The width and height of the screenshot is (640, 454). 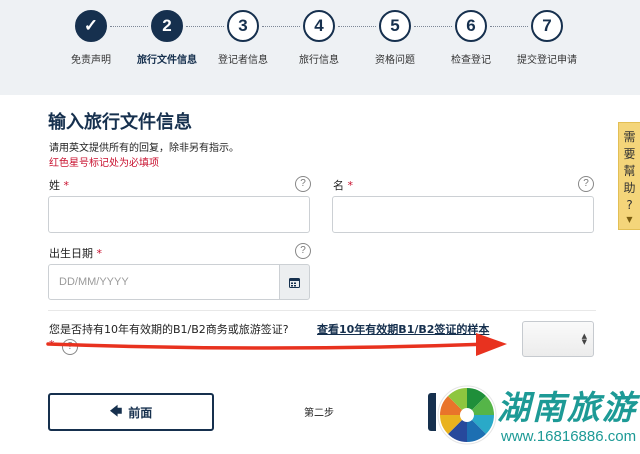 What do you see at coordinates (547, 60) in the screenshot?
I see `step-7-label: 提交登记申请` at bounding box center [547, 60].